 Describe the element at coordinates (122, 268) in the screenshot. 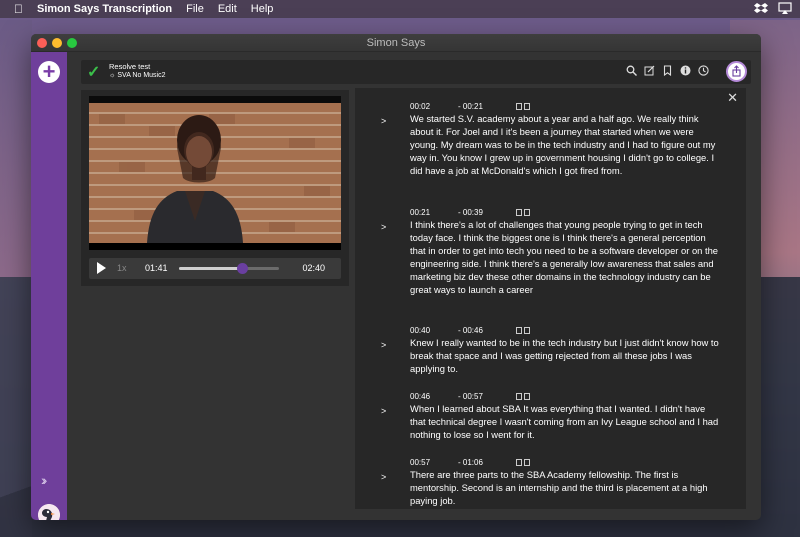

I see `playback-speed: 1x` at that location.